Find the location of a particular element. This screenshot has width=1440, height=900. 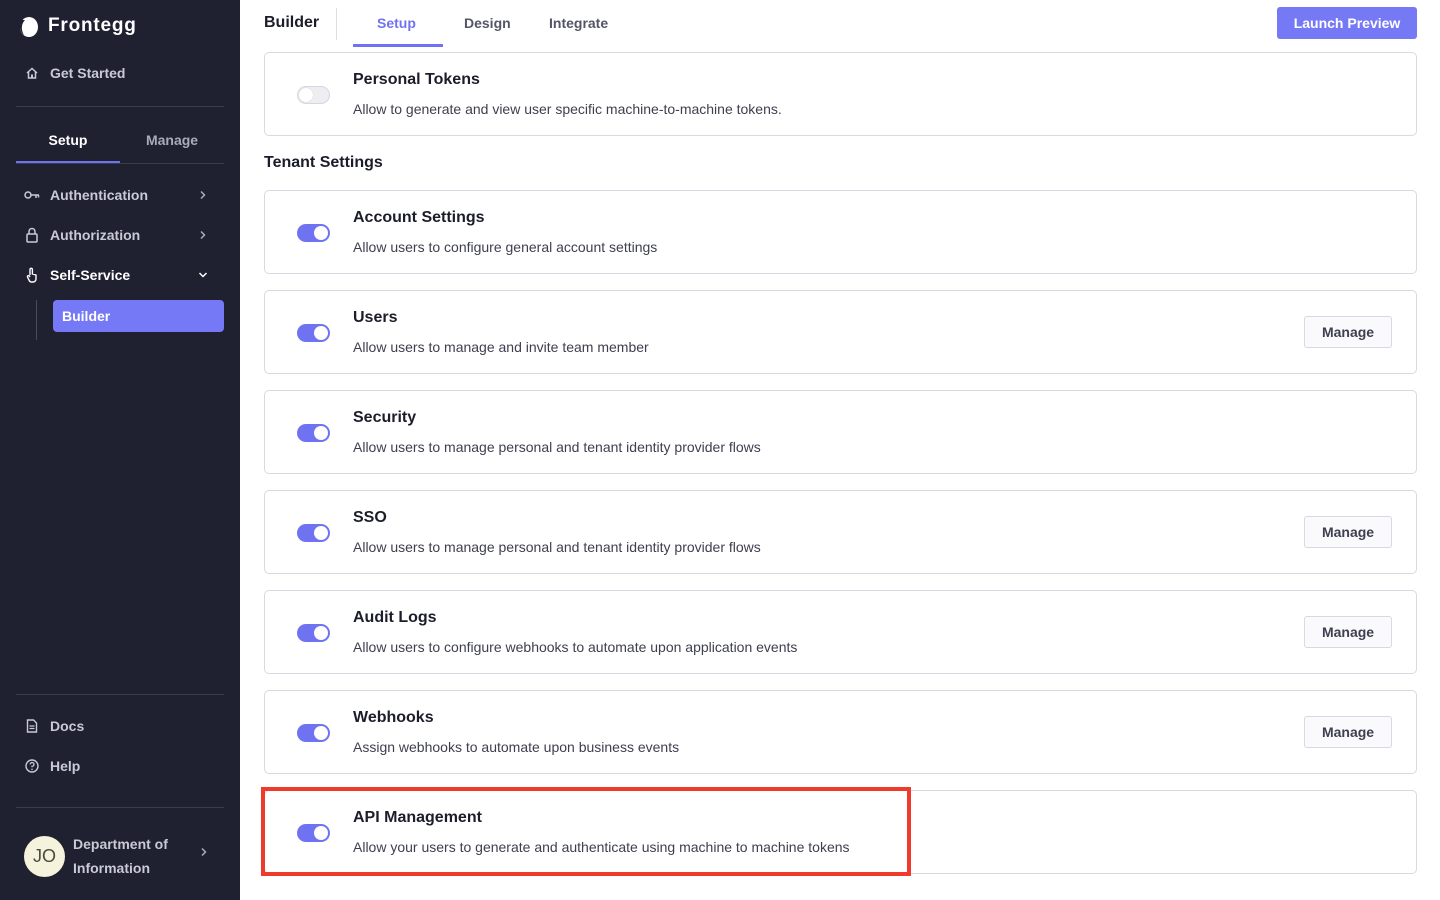

document-icon is located at coordinates (32, 726).